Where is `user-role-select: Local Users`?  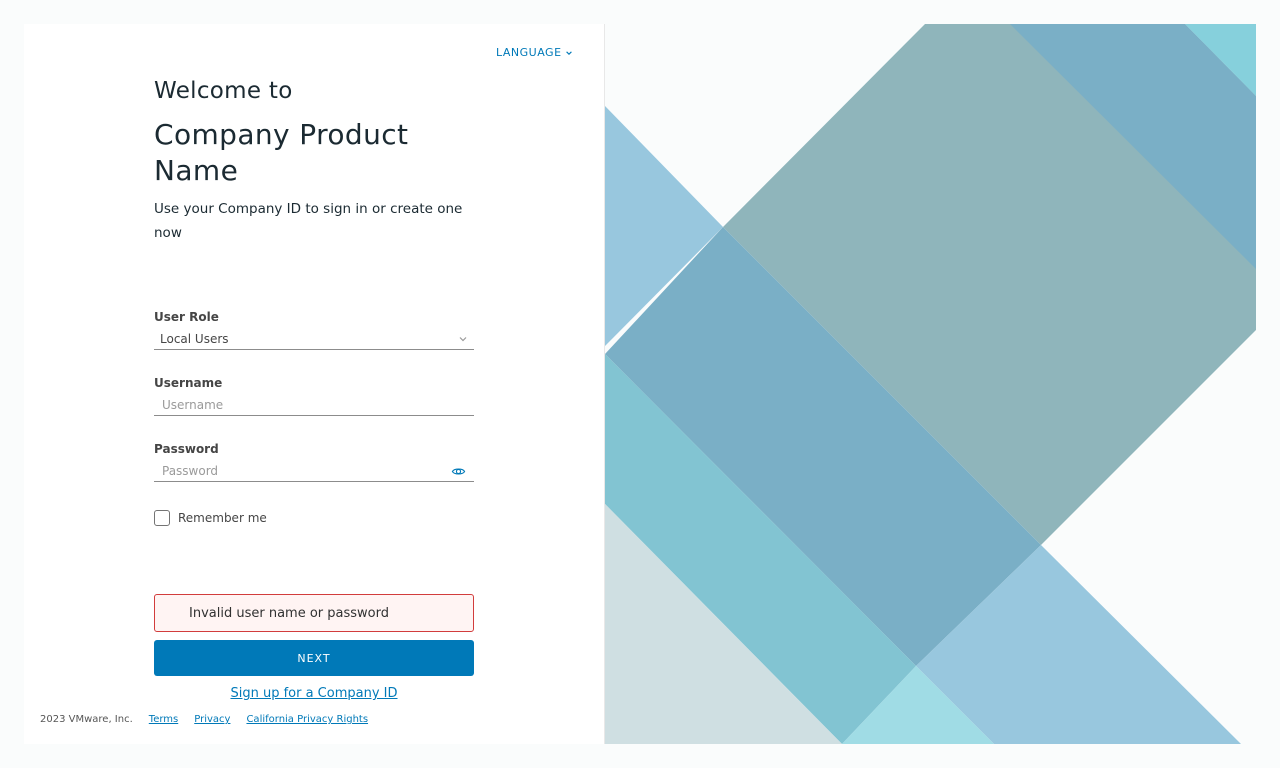 user-role-select: Local Users is located at coordinates (314, 339).